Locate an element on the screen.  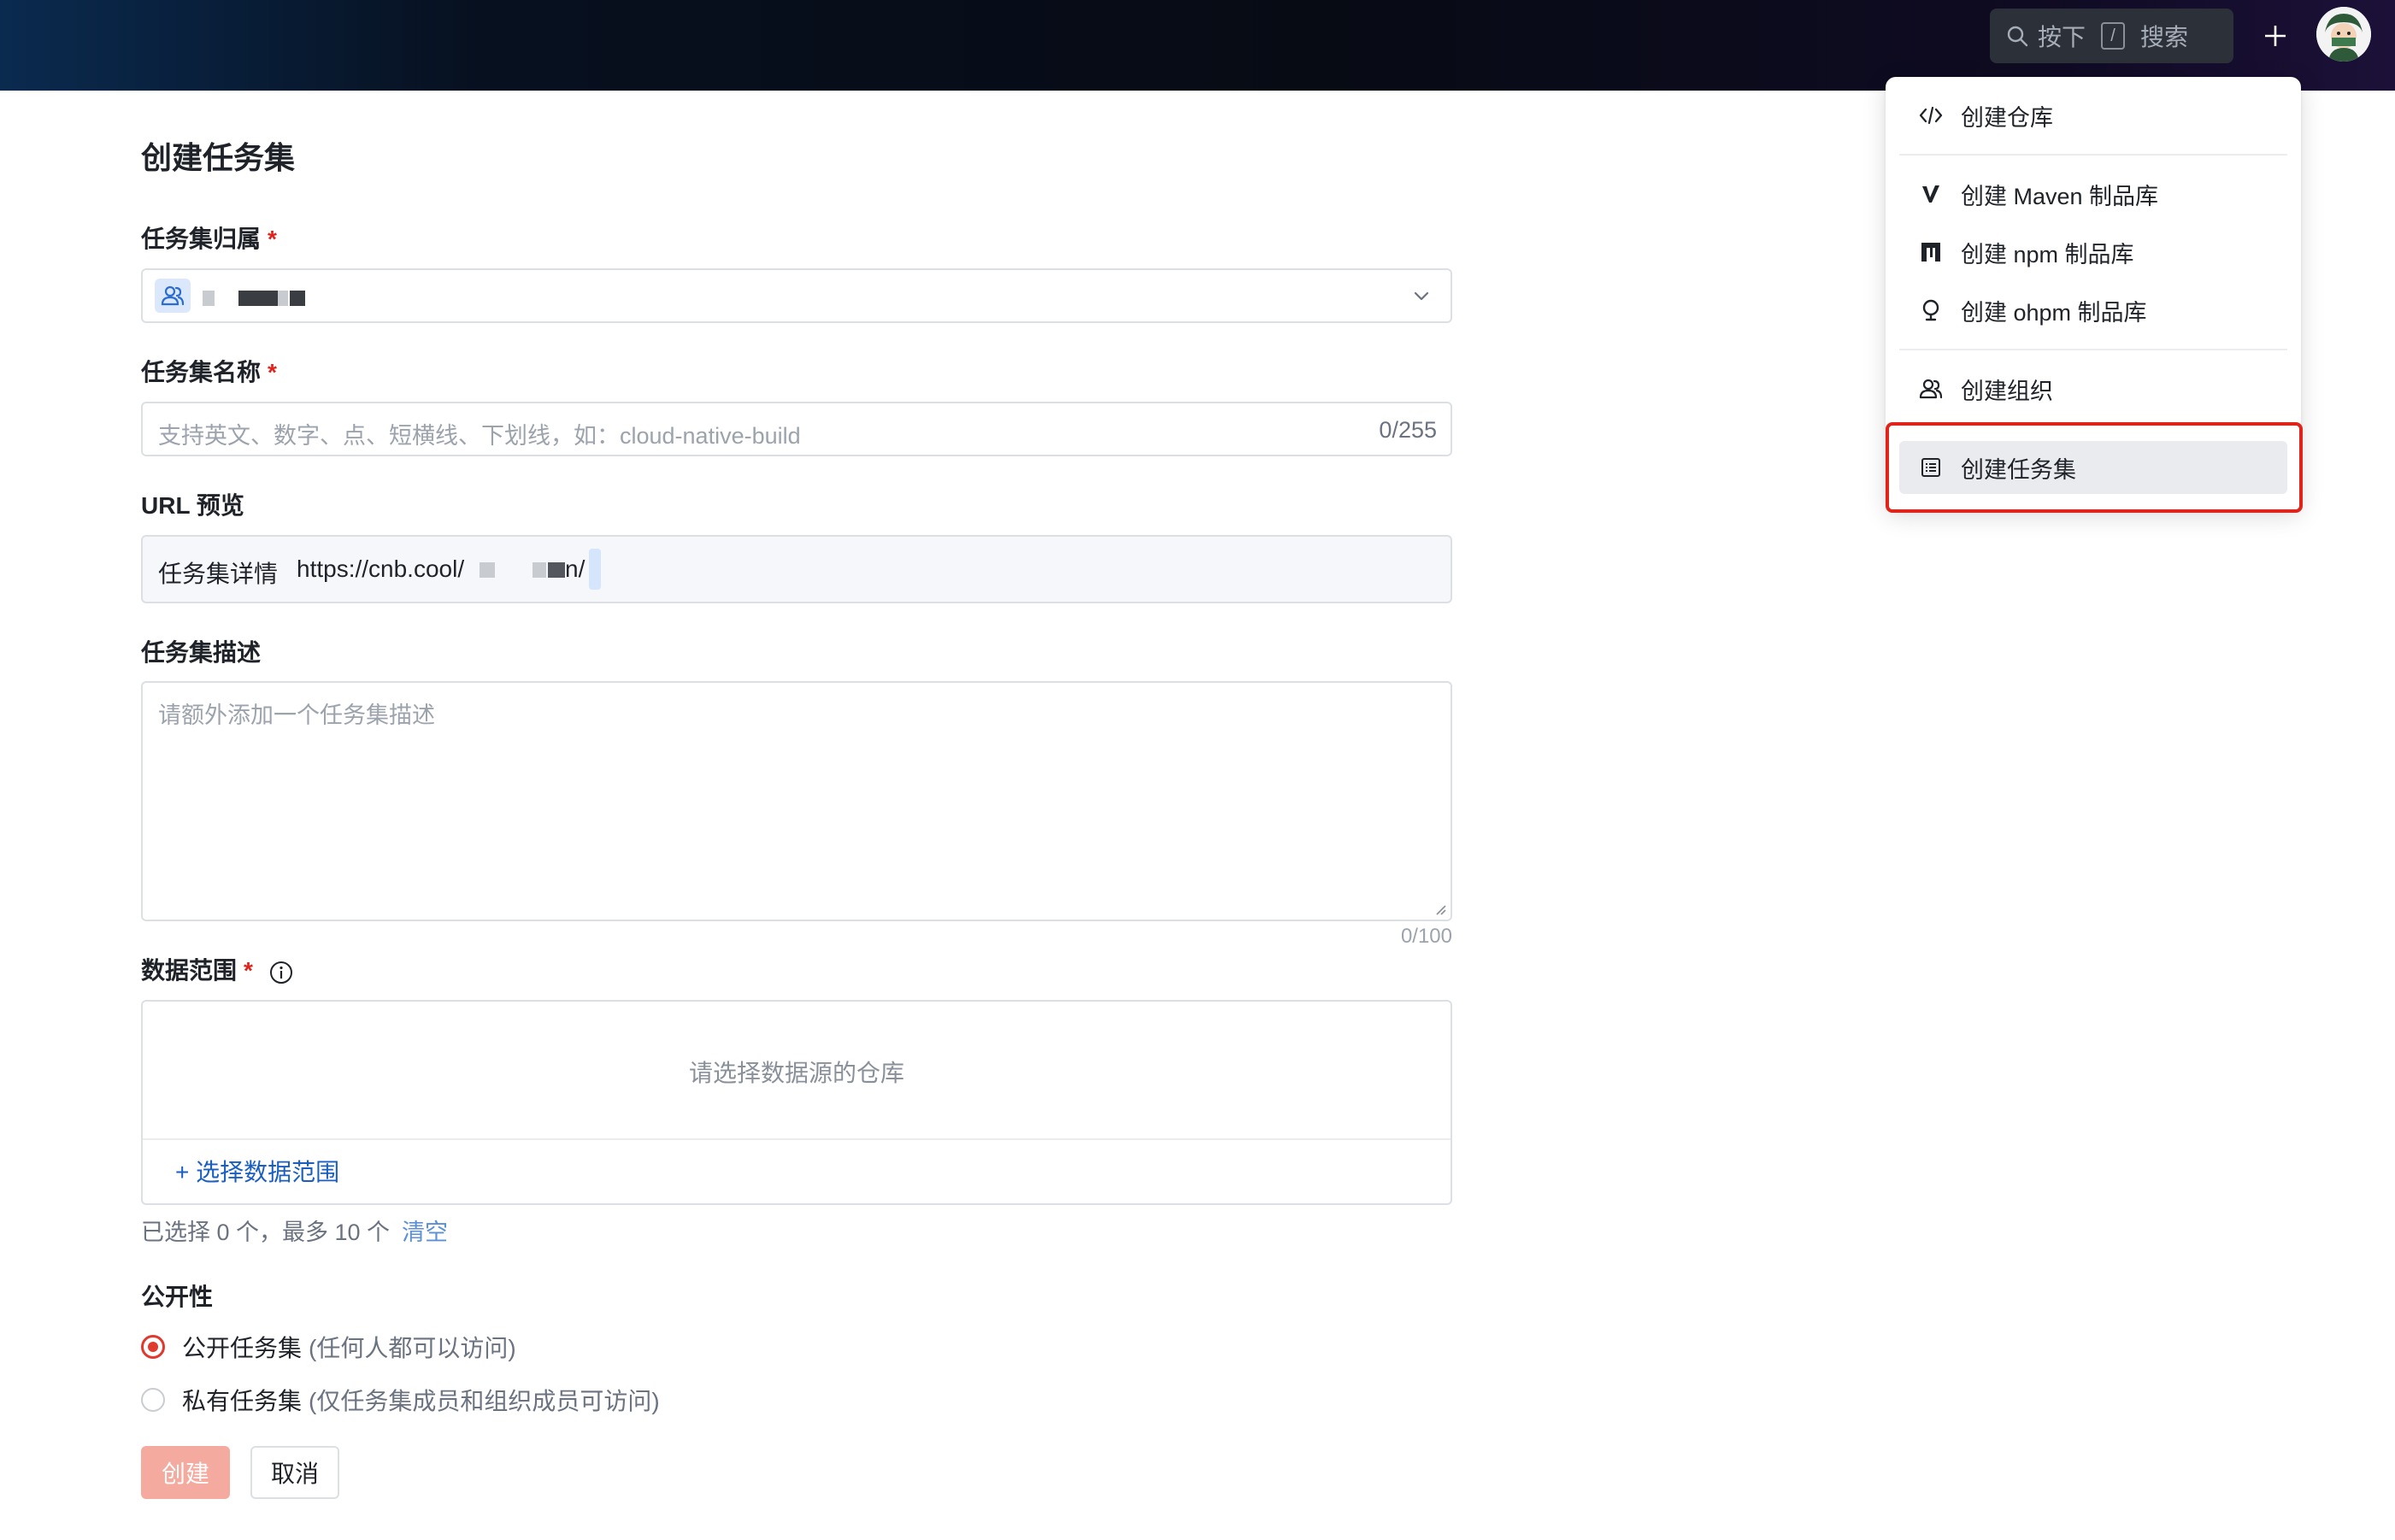
menu-item-create-org: 创建组织 is located at coordinates (2093, 388).